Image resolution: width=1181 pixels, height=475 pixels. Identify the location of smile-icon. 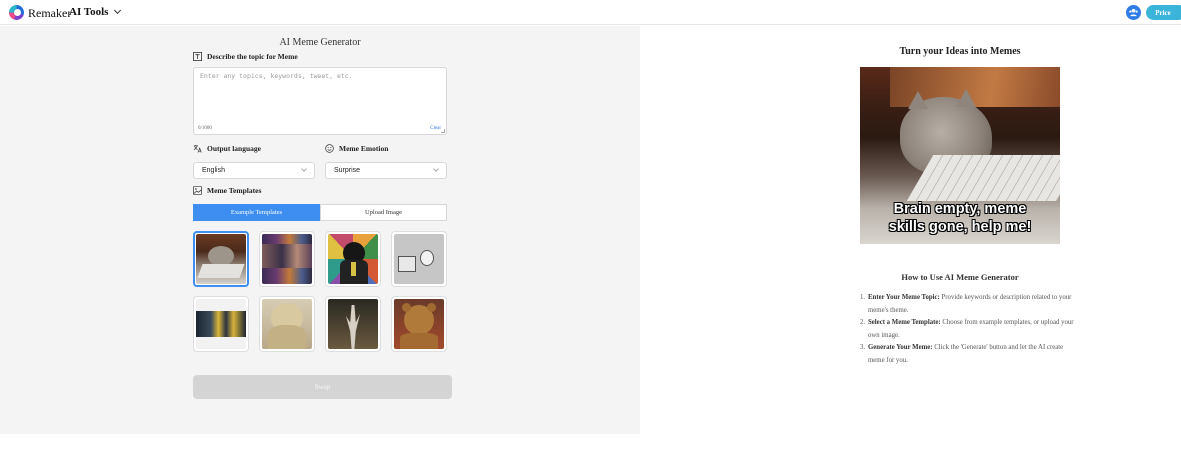
(329, 148).